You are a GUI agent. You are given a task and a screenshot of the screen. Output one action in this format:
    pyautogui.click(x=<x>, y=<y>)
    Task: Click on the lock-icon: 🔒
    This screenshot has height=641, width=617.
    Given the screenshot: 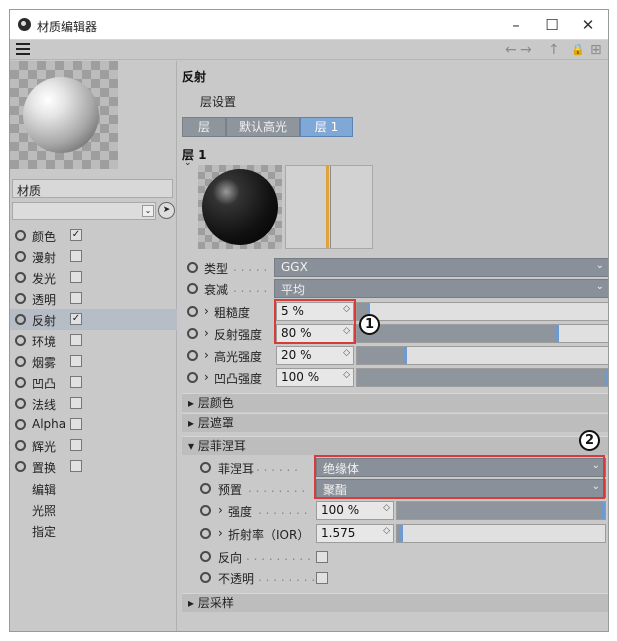 What is the action you would take?
    pyautogui.click(x=578, y=50)
    